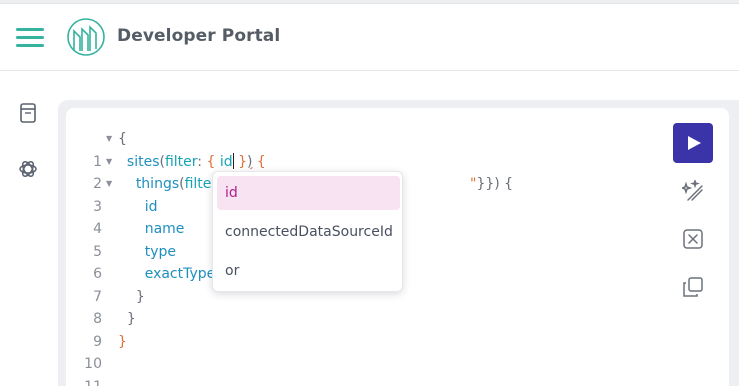 The width and height of the screenshot is (739, 386). What do you see at coordinates (86, 37) in the screenshot?
I see `developer-portal-logo` at bounding box center [86, 37].